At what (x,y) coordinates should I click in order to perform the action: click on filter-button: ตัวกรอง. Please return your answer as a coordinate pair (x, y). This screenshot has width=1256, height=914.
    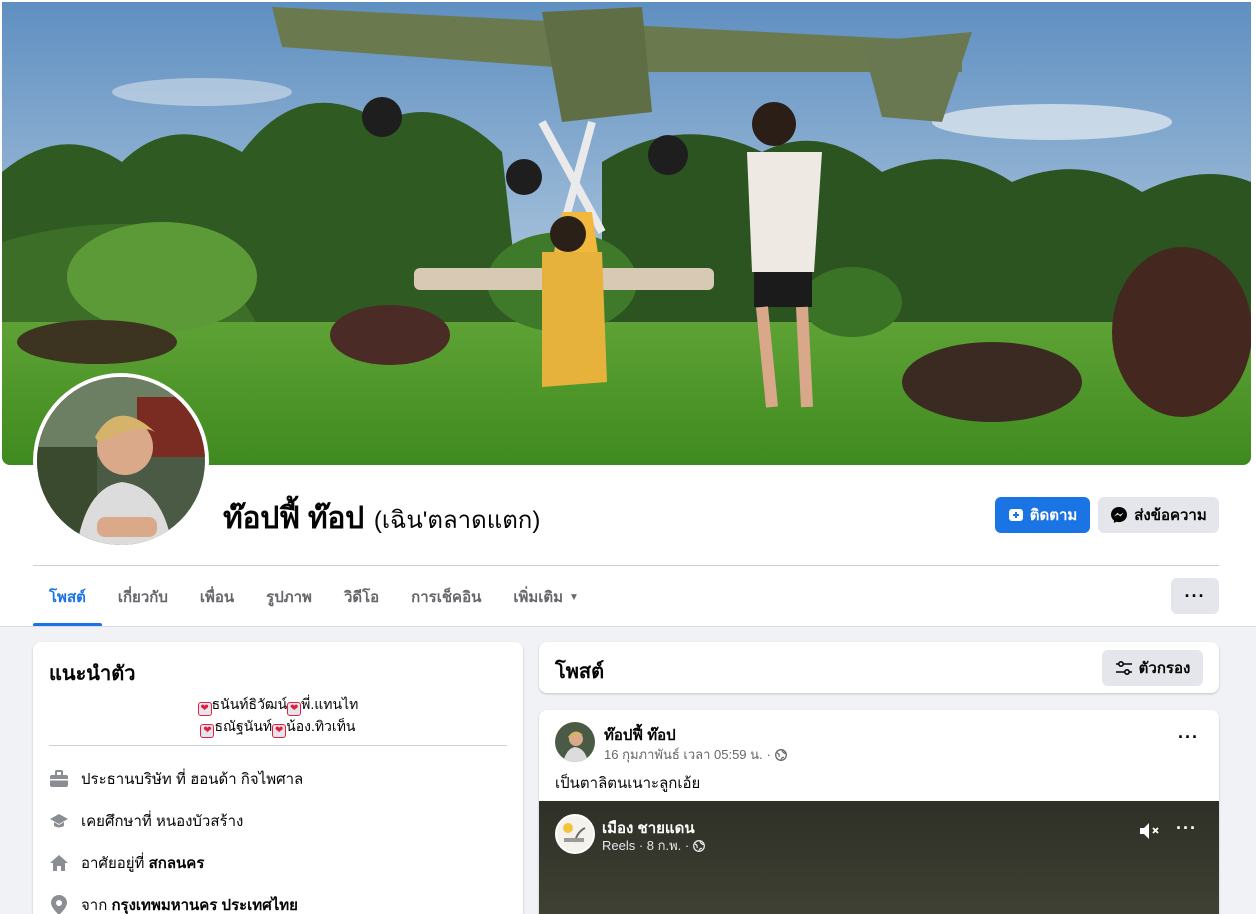
    Looking at the image, I should click on (1152, 668).